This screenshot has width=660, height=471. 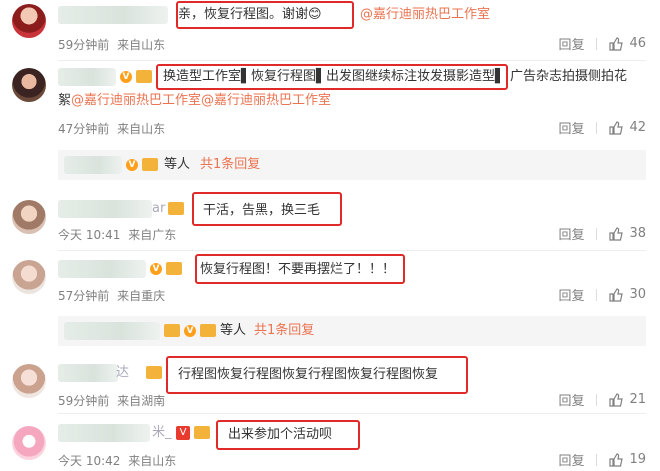 What do you see at coordinates (111, 44) in the screenshot?
I see `comment-meta: 59分钟前 来自山东` at bounding box center [111, 44].